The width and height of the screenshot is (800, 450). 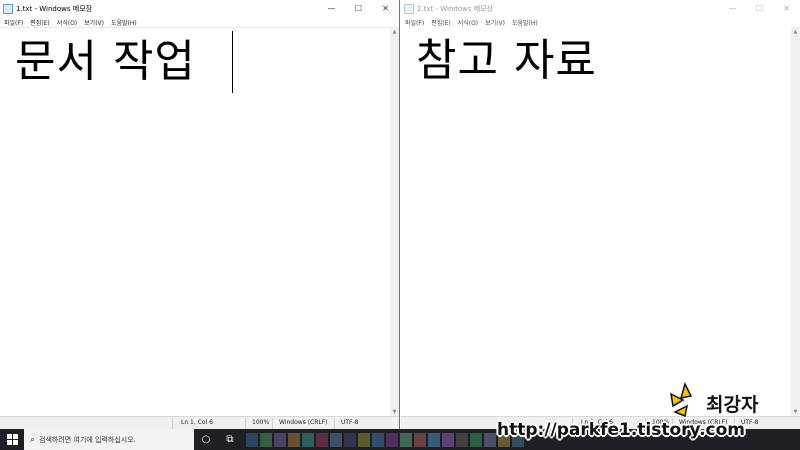 I want to click on task-view-icon: ⧉, so click(x=230, y=439).